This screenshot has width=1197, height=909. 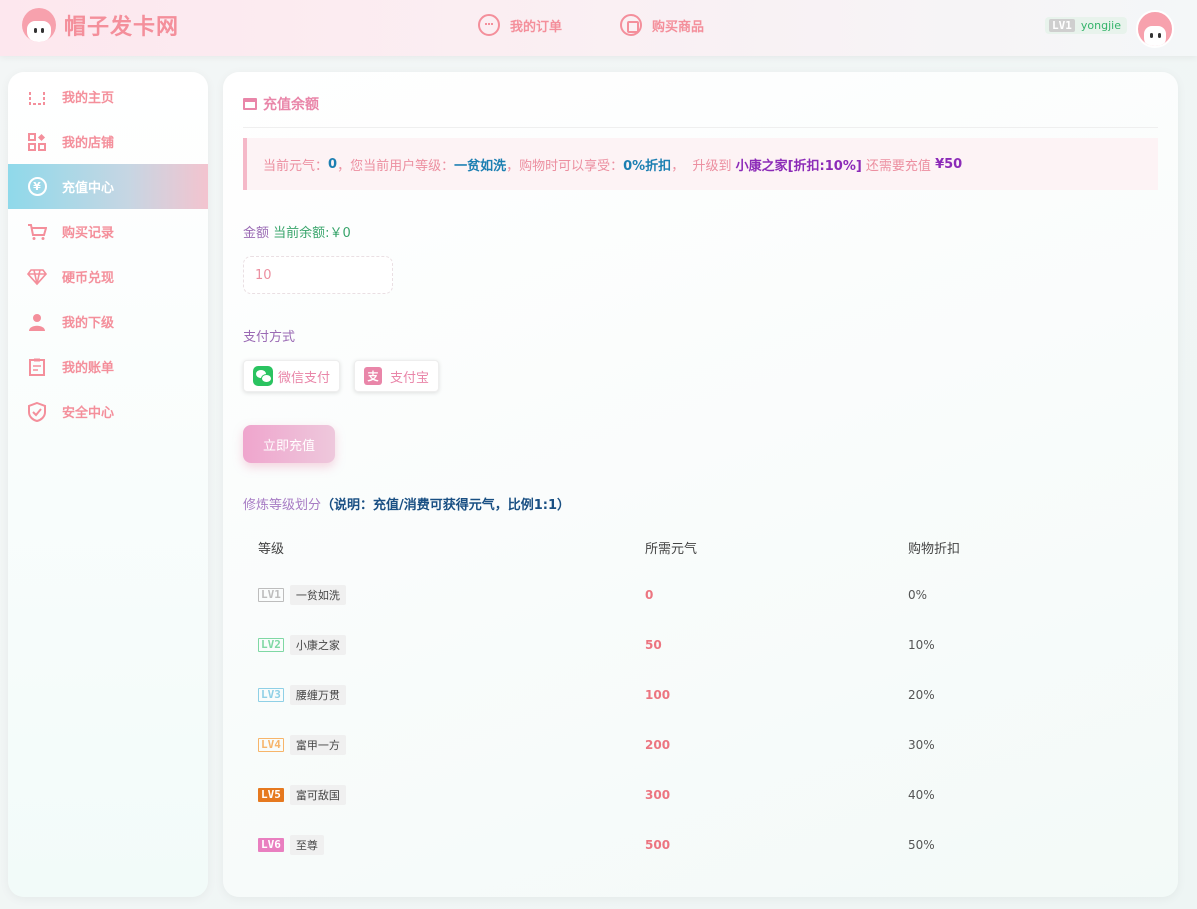 What do you see at coordinates (271, 549) in the screenshot?
I see `column-header-level: 等级` at bounding box center [271, 549].